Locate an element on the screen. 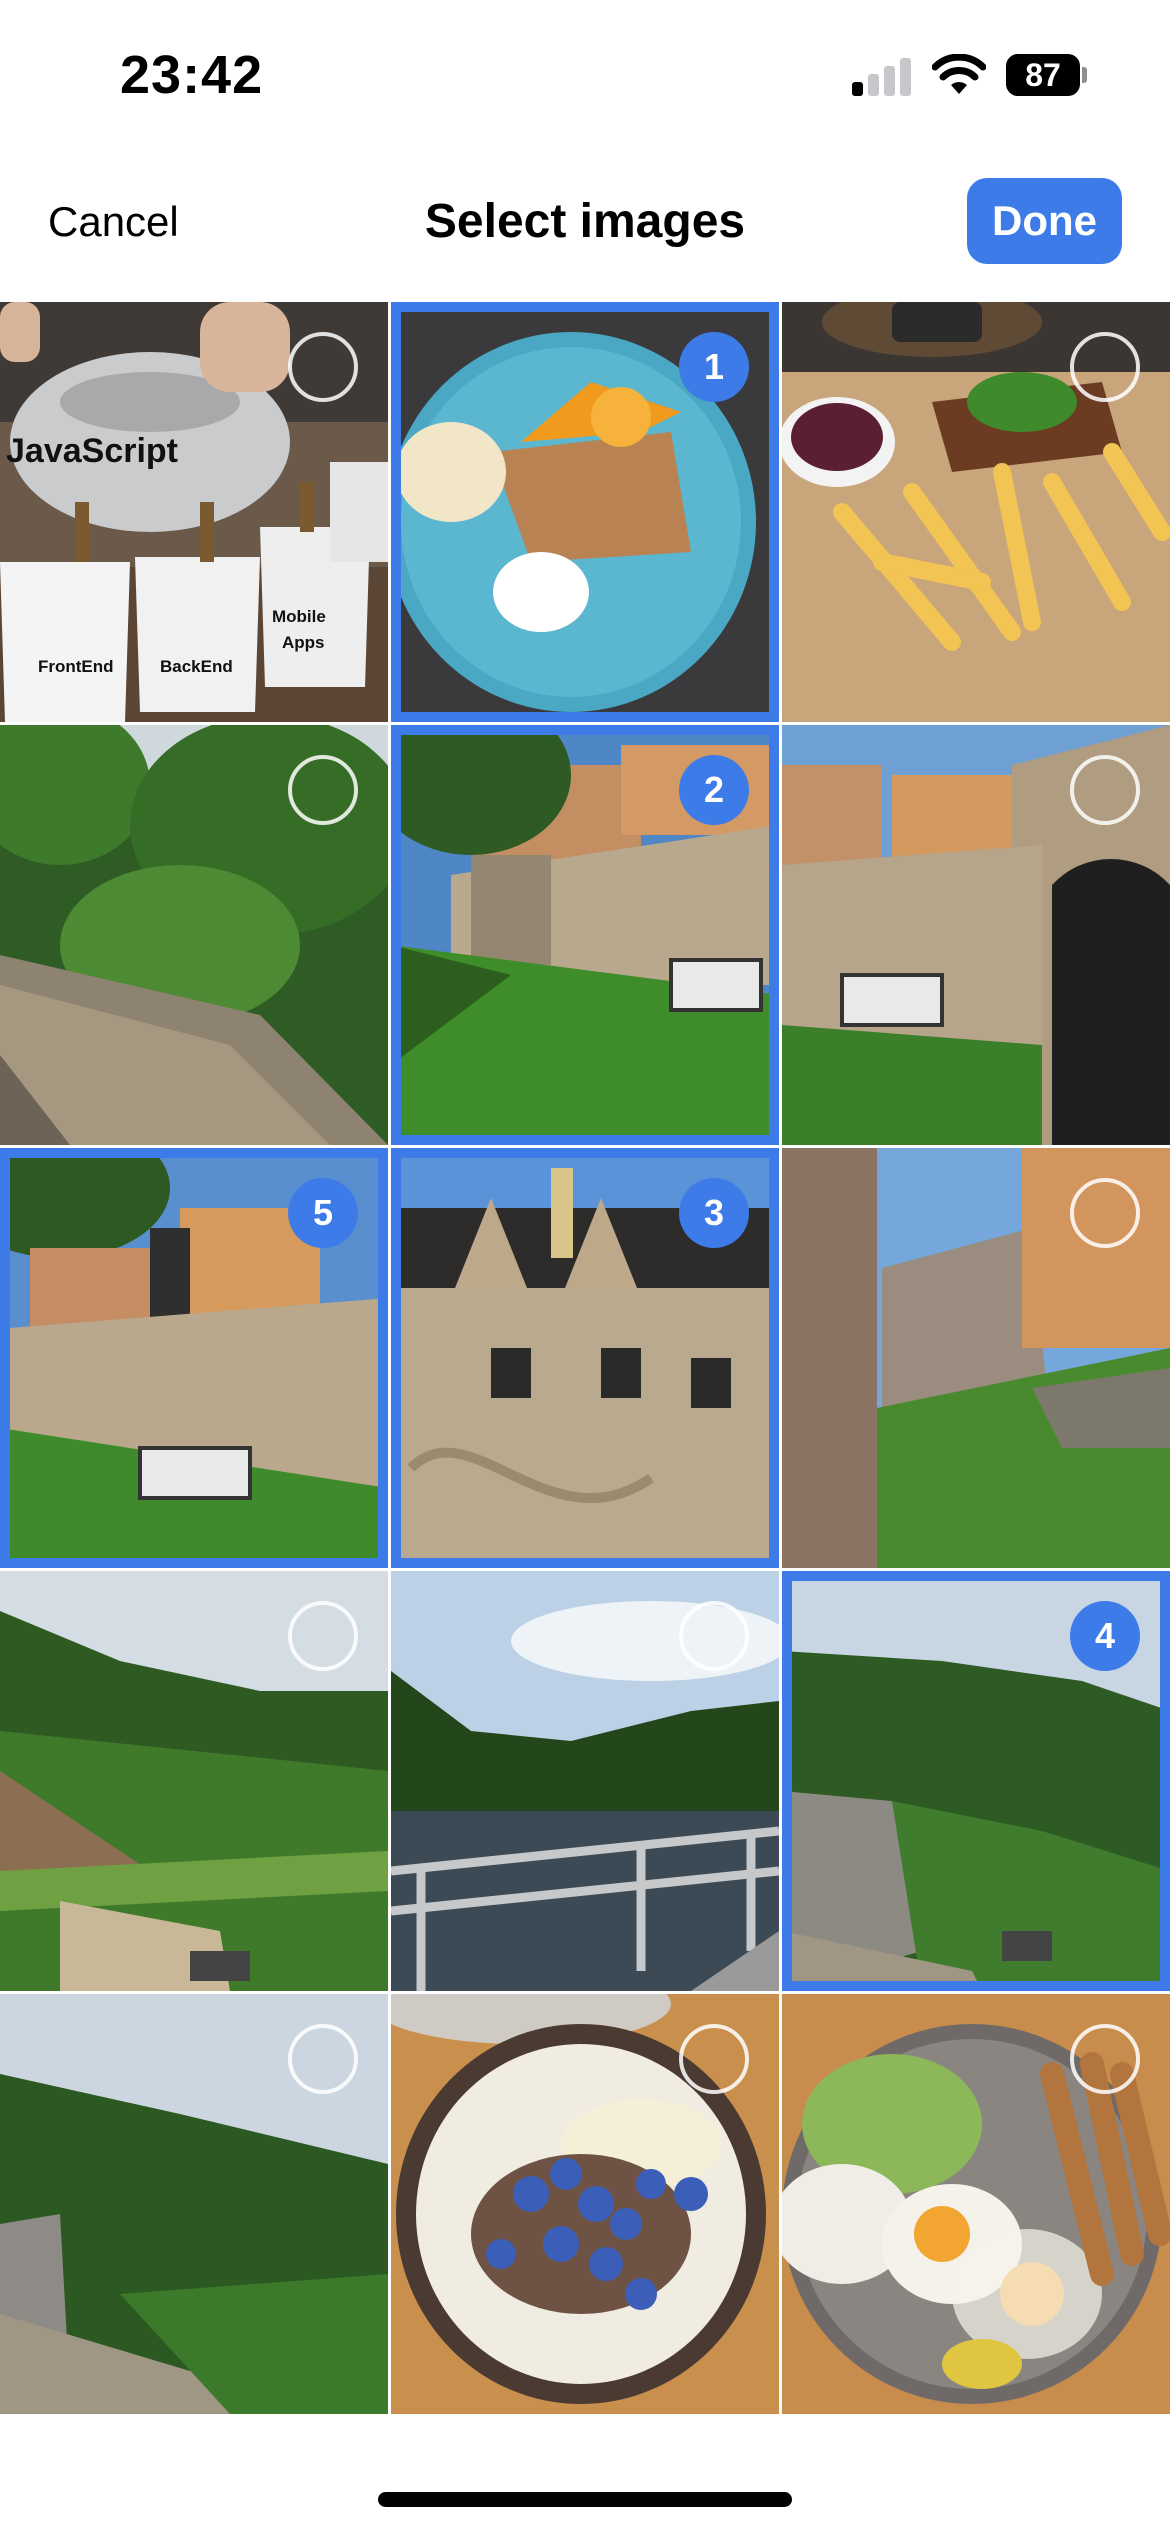 This screenshot has width=1170, height=2532. image-tile: 2 is located at coordinates (585, 935).